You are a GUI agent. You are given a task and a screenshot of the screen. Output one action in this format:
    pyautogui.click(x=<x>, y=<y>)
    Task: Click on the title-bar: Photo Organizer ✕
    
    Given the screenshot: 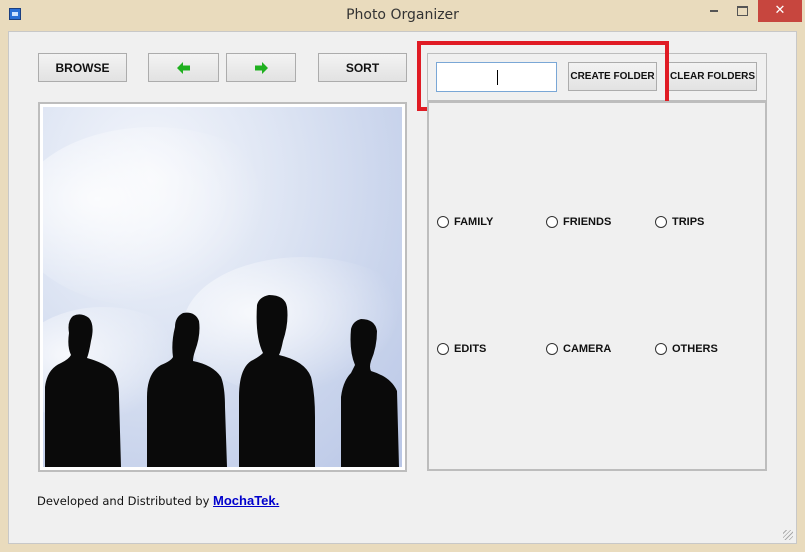 What is the action you would take?
    pyautogui.click(x=402, y=15)
    